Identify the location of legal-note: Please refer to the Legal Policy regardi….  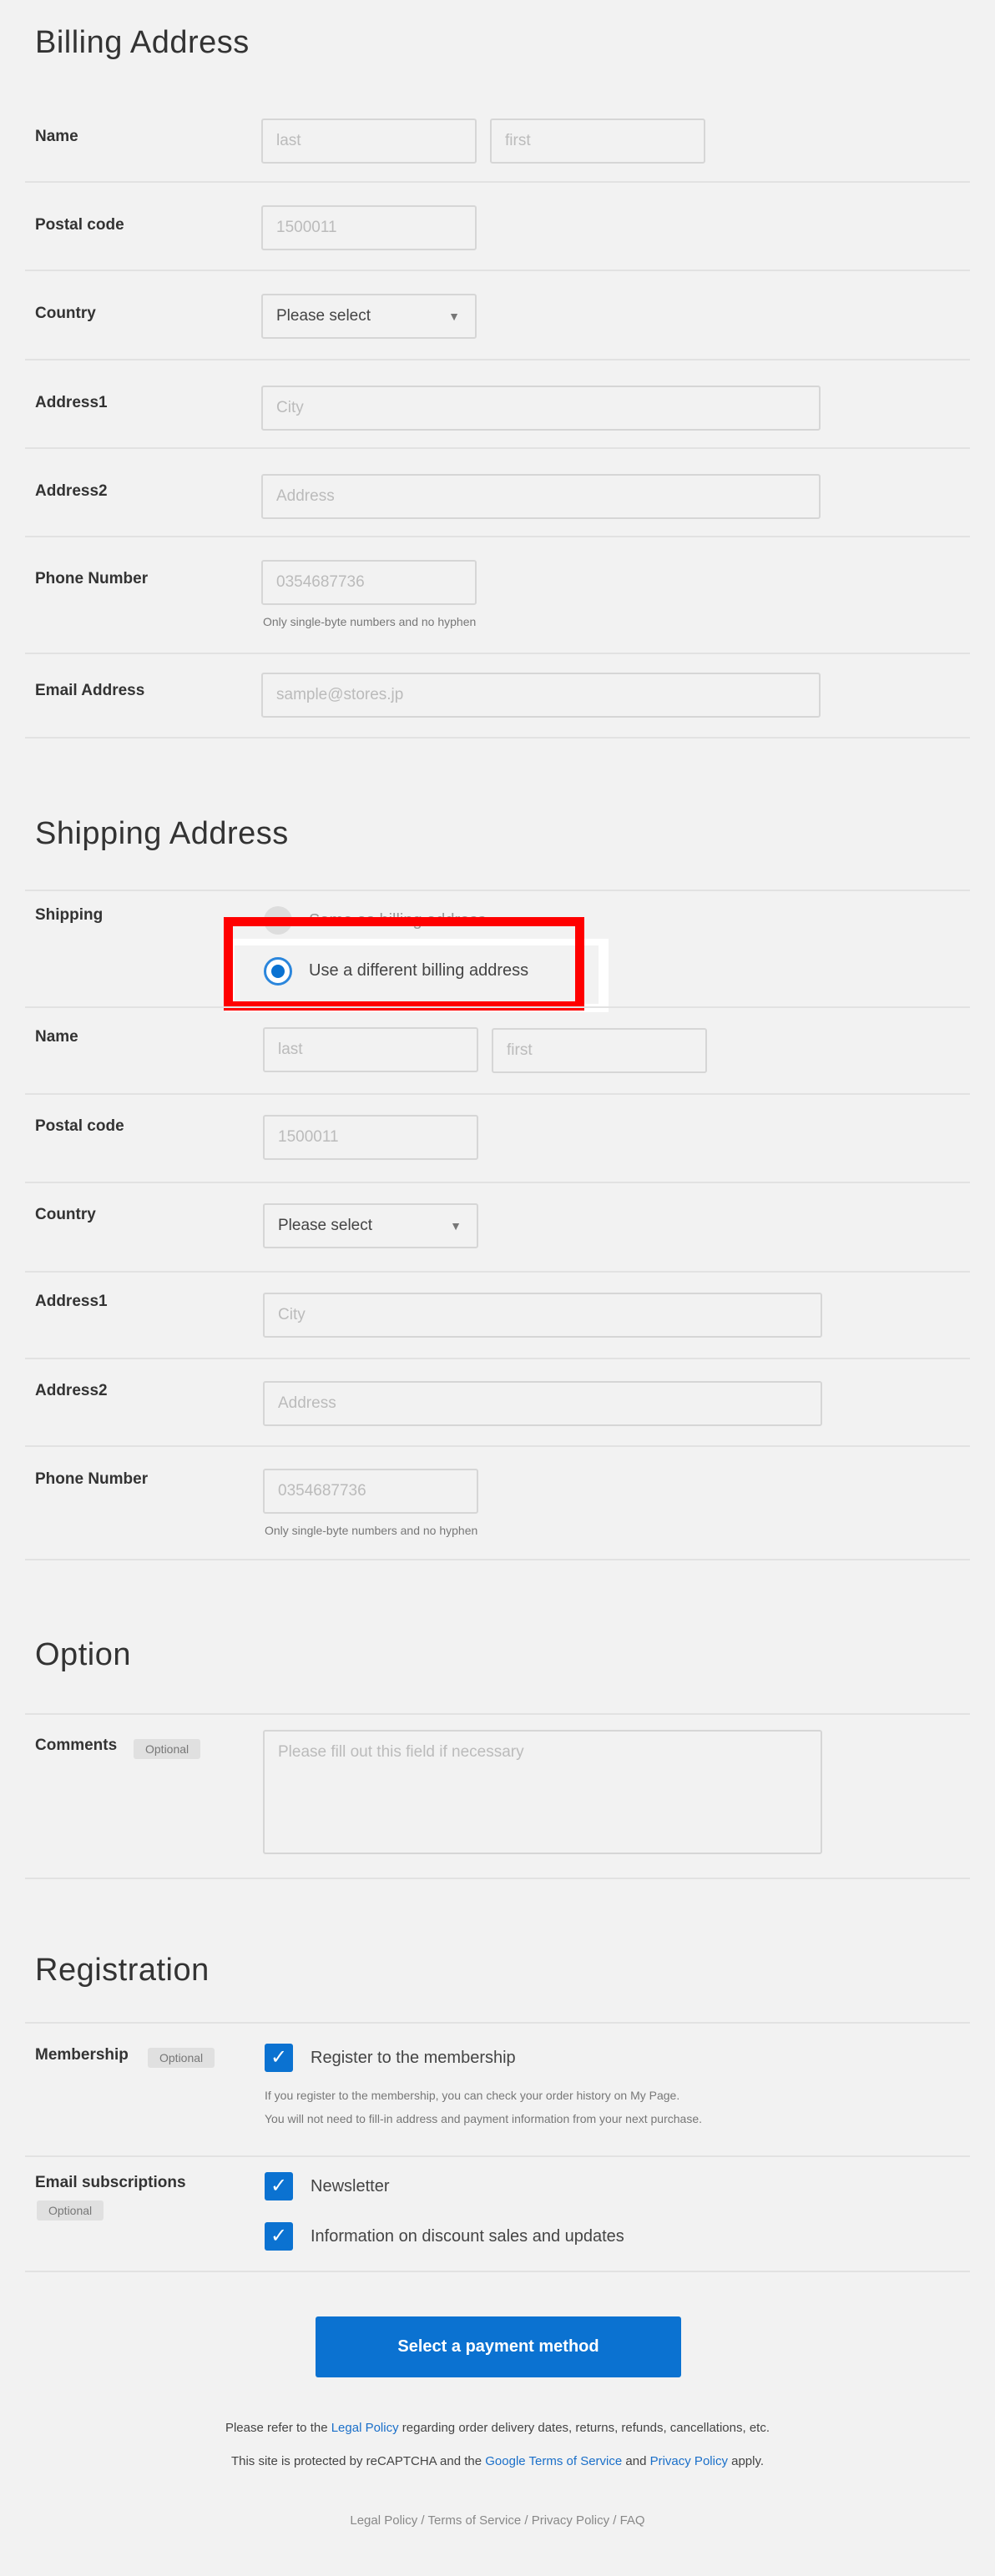
(497, 2428).